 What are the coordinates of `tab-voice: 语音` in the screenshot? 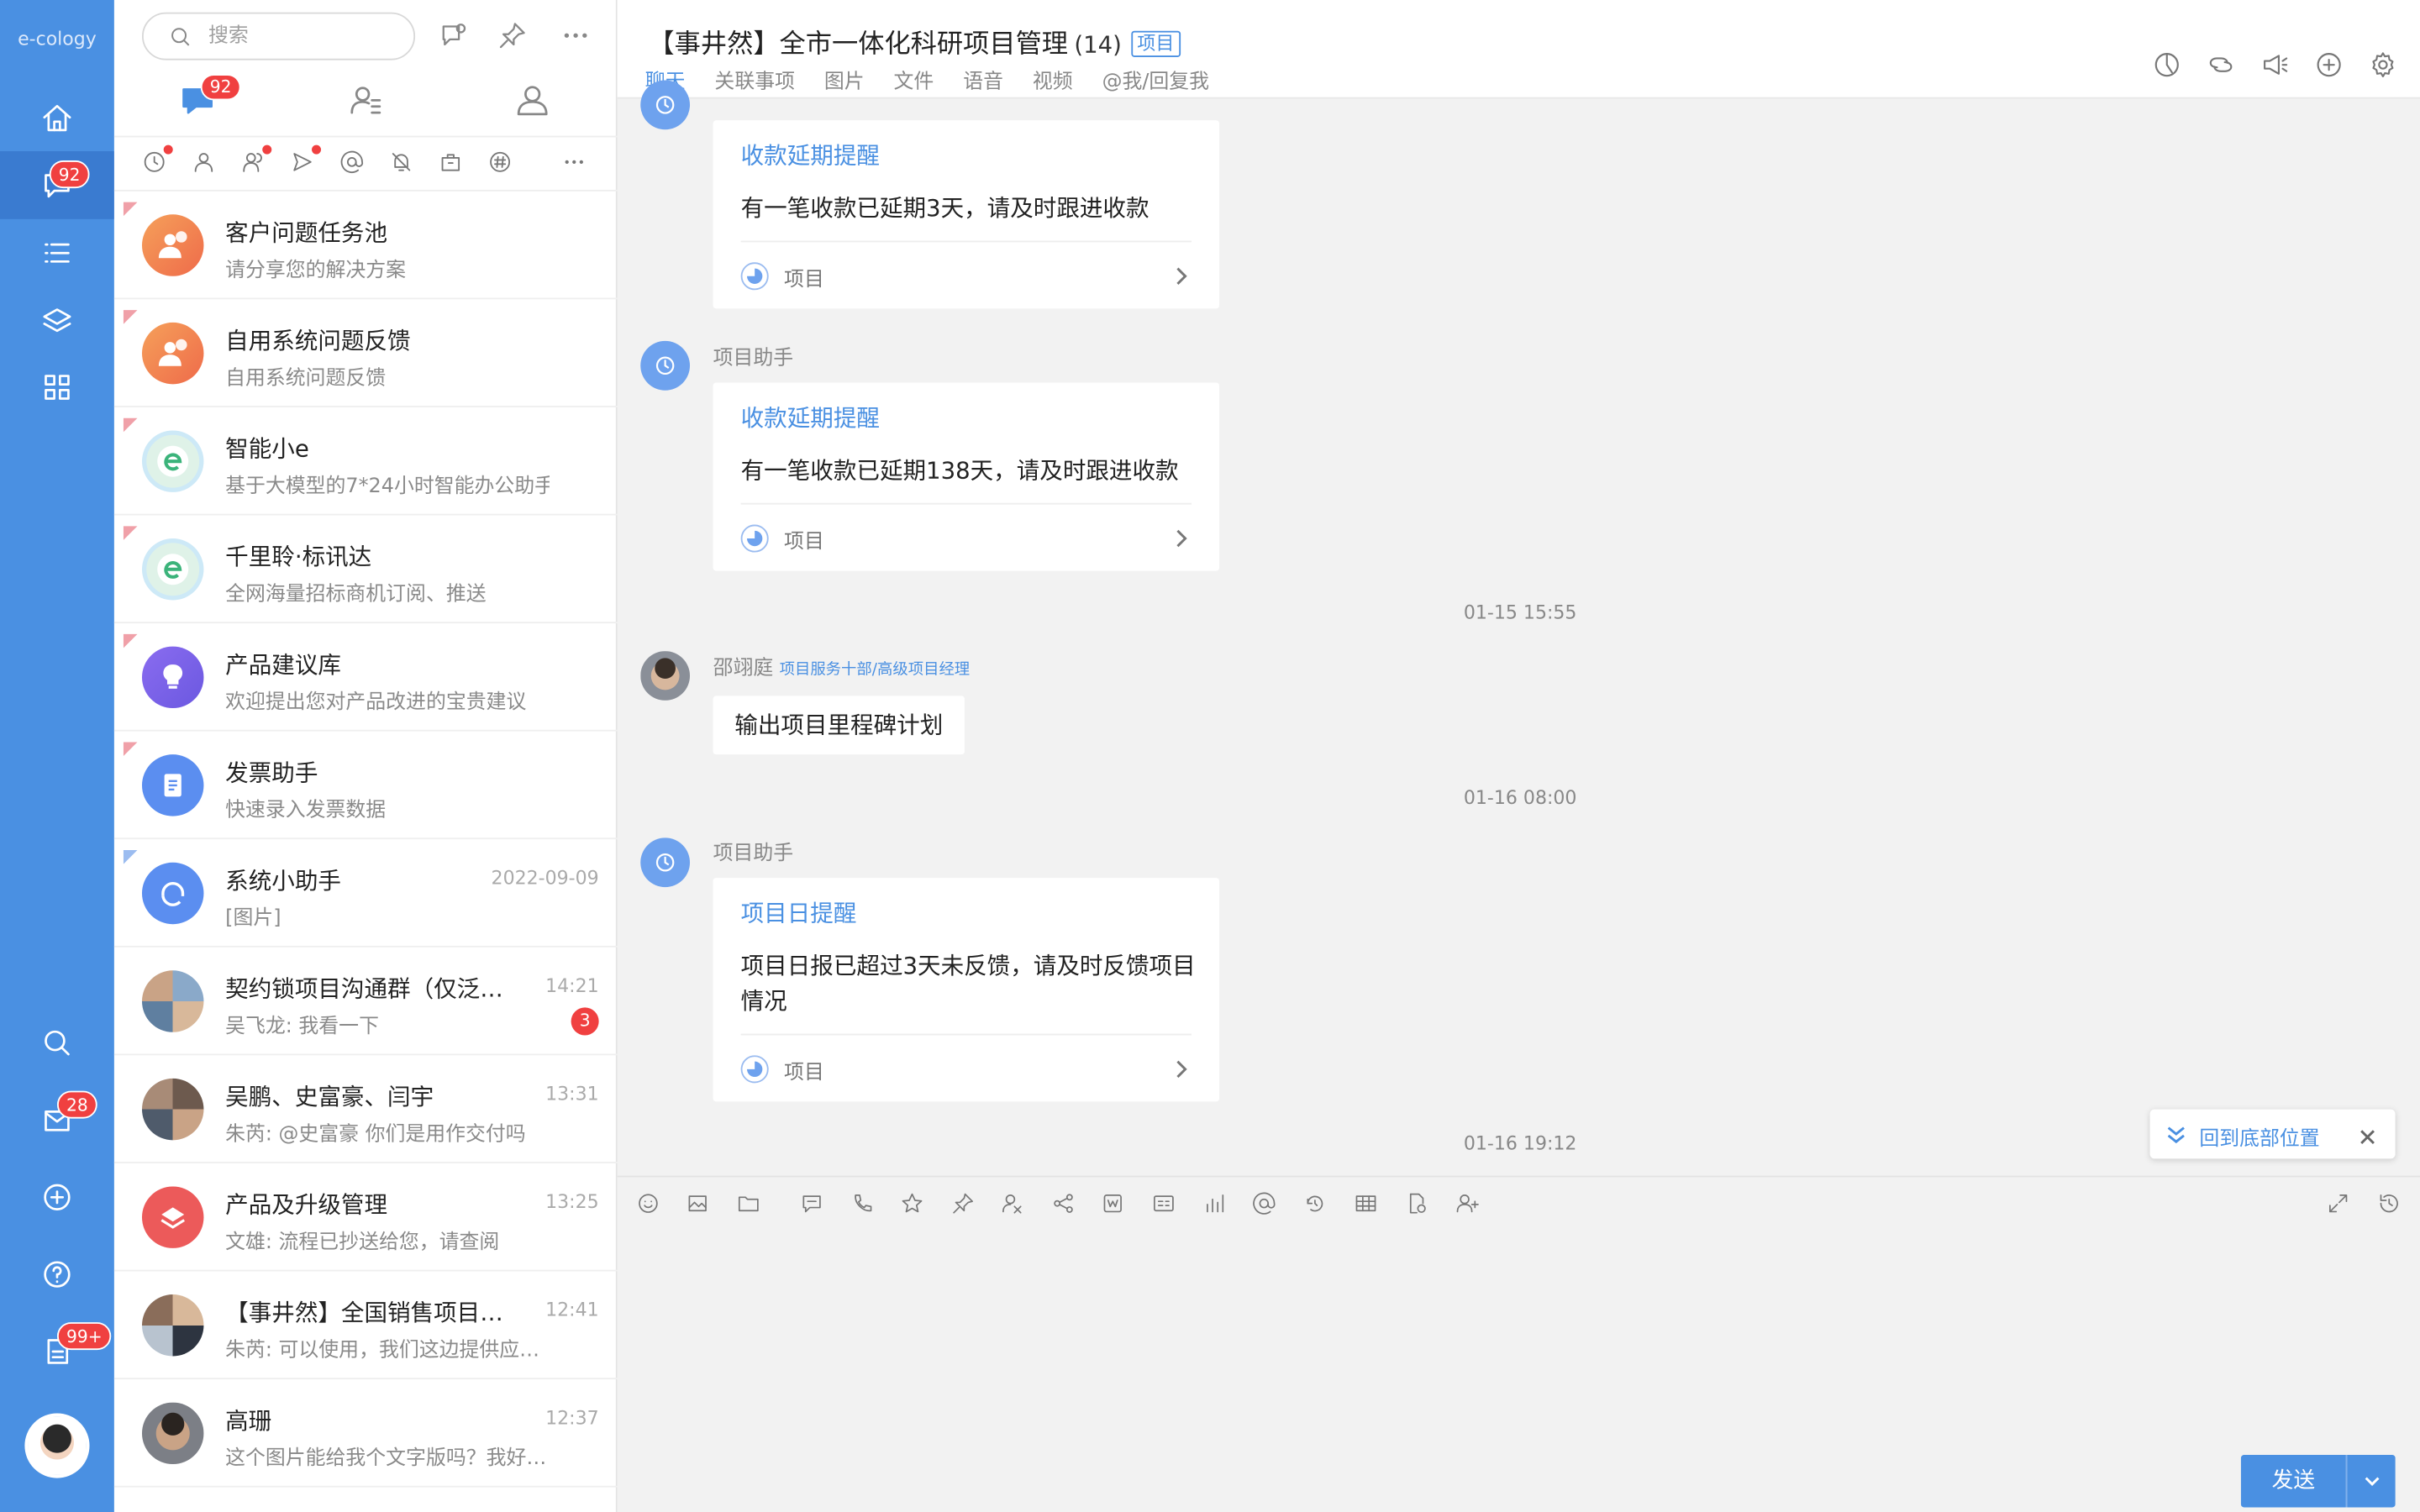 It's located at (983, 79).